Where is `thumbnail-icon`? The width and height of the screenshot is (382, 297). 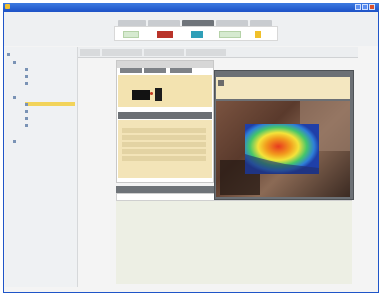
thumbnail-icon is located at coordinates (221, 83).